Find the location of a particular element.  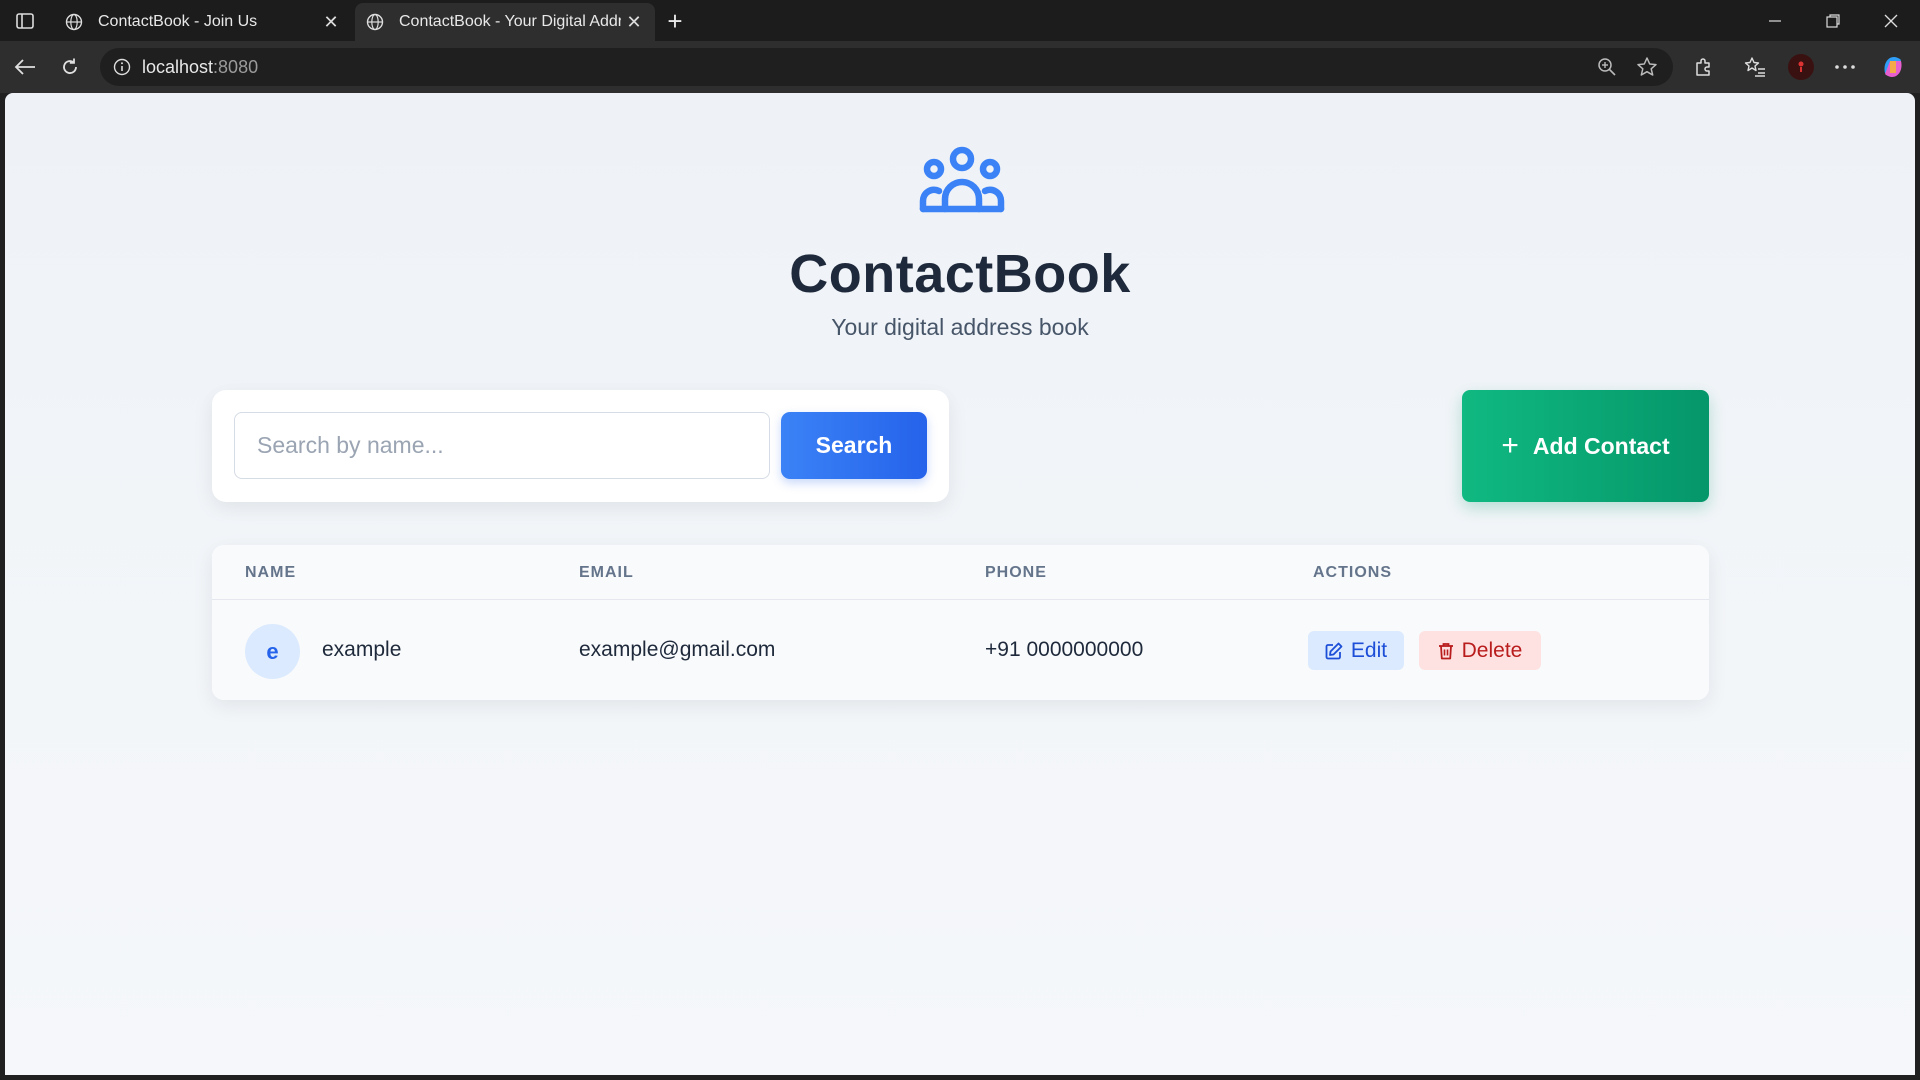

browser-tab-contactbook: ContactBook - Your Digital Addre ✕ is located at coordinates (505, 22).